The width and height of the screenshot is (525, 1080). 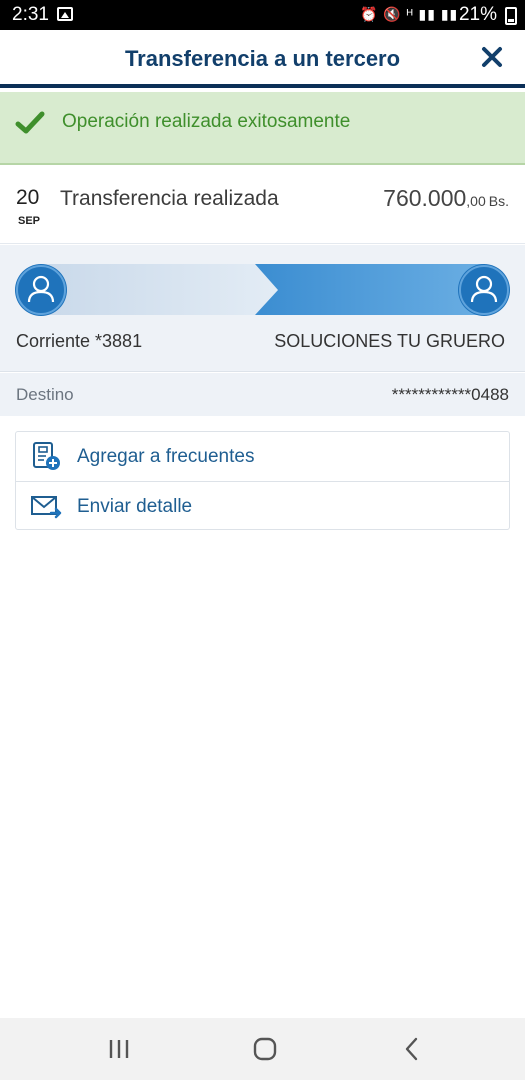 What do you see at coordinates (450, 394) in the screenshot?
I see `destination-account: ************0488` at bounding box center [450, 394].